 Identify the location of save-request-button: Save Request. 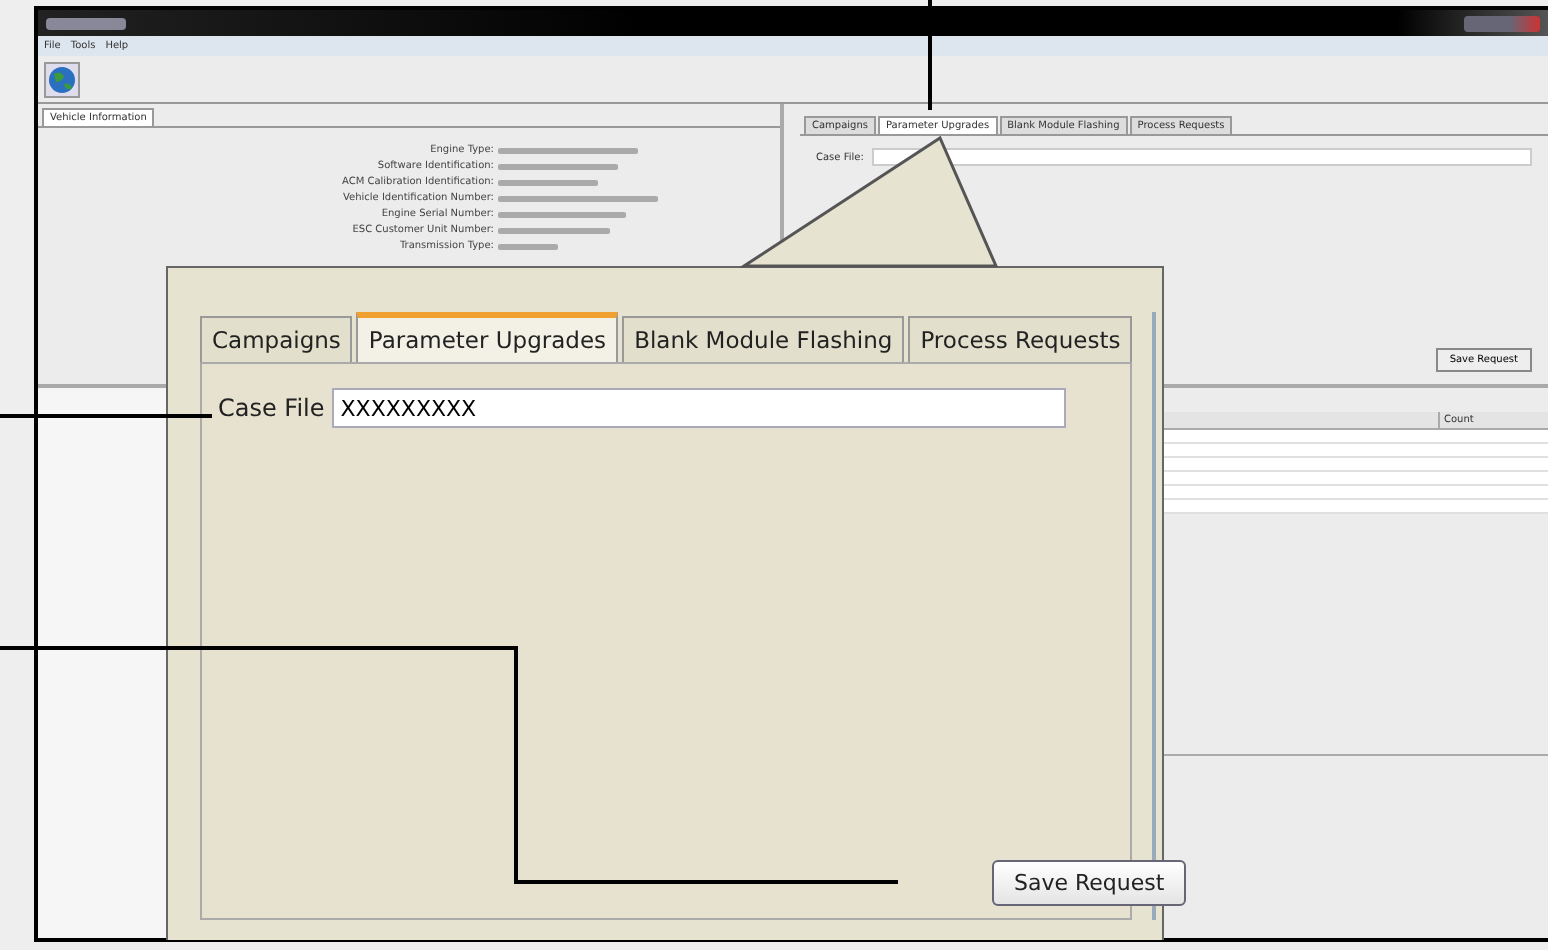
(1089, 883).